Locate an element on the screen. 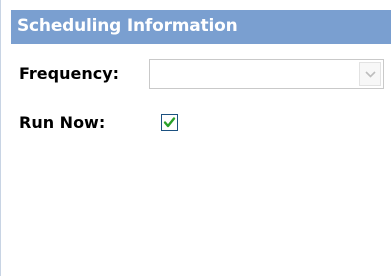  frequency-label: Frequency: is located at coordinates (69, 73).